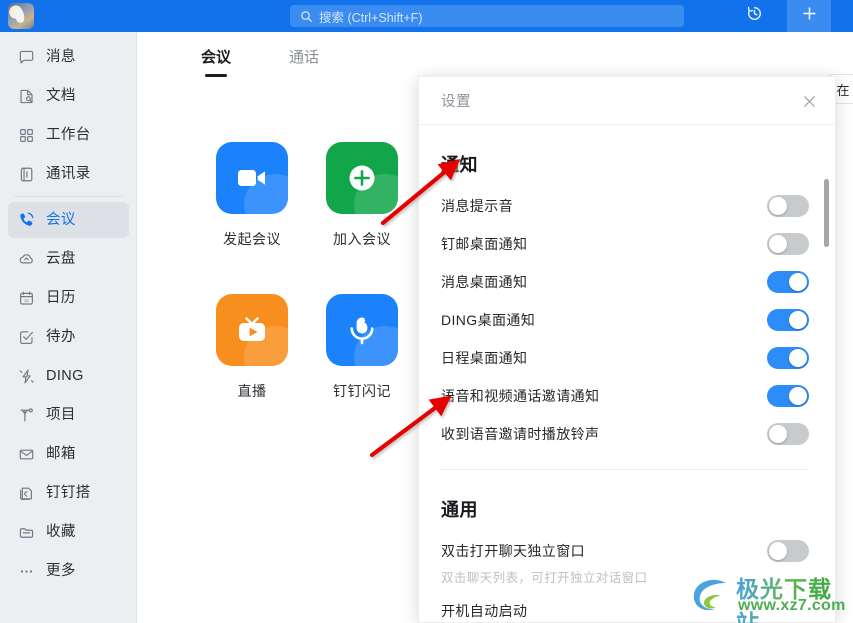 The height and width of the screenshot is (623, 853). What do you see at coordinates (26, 96) in the screenshot?
I see `document-icon` at bounding box center [26, 96].